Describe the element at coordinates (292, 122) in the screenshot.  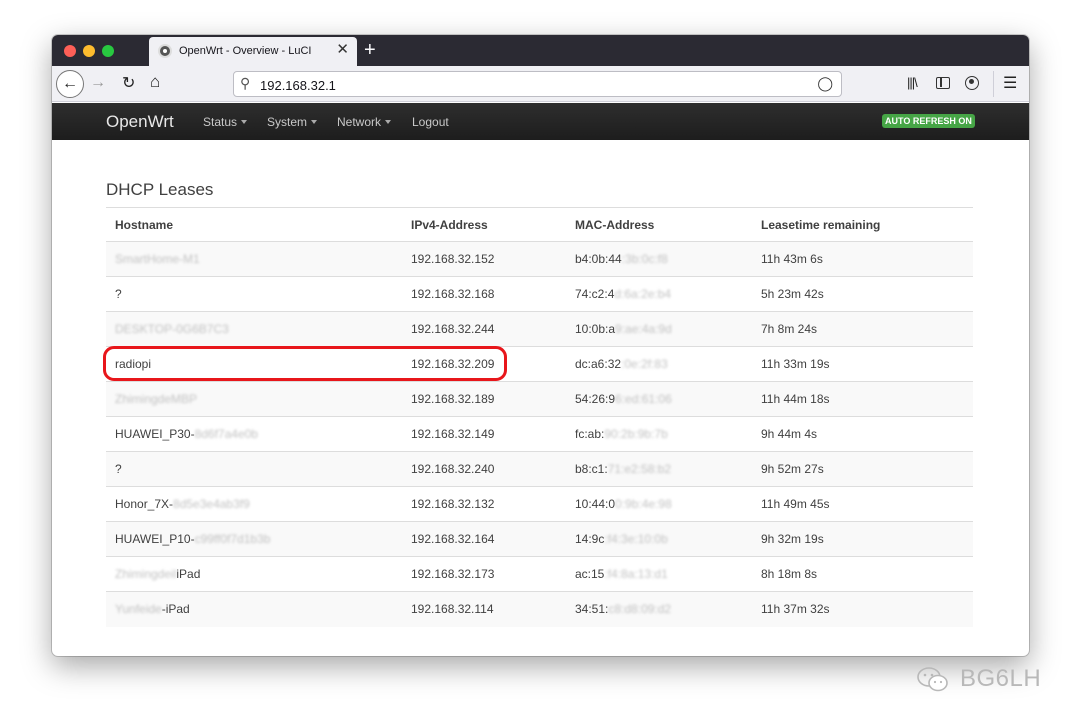
I see `menu-system: System` at that location.